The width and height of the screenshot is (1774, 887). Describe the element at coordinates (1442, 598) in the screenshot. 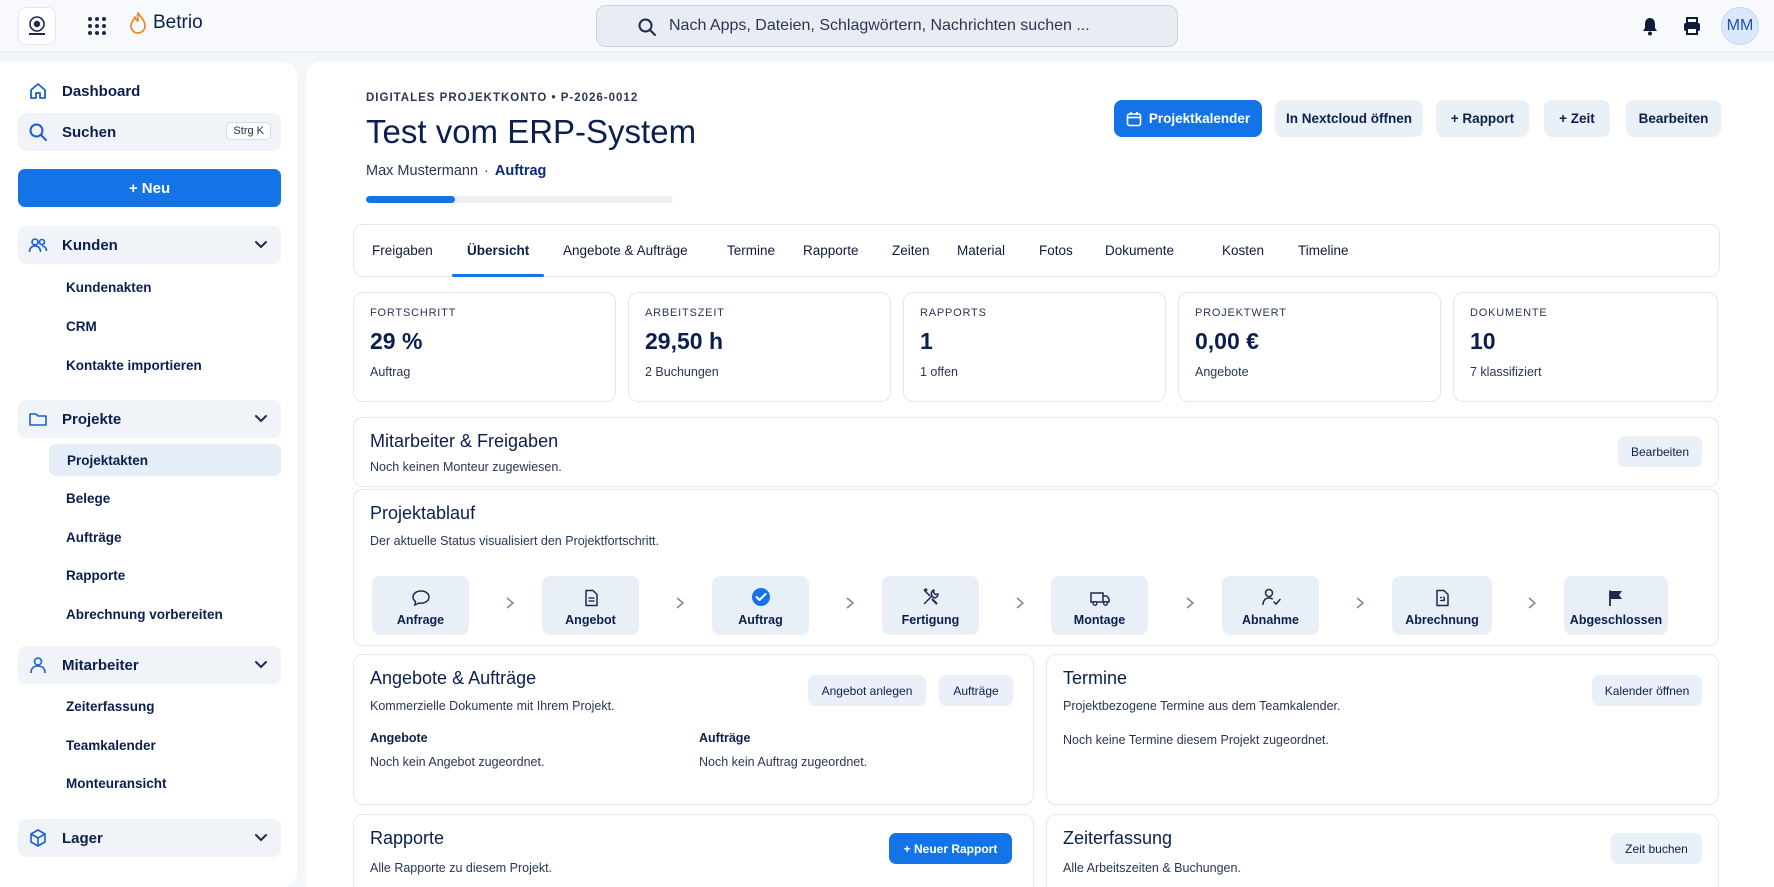

I see `invoice-icon` at that location.